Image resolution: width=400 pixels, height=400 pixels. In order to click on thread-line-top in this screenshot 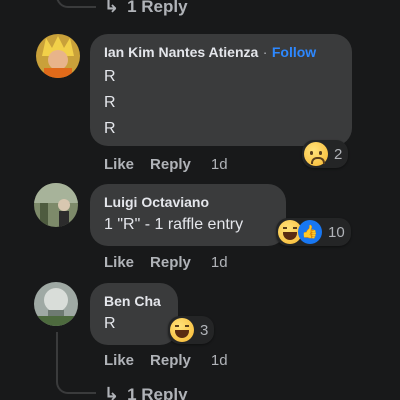, I will do `click(76, 4)`.